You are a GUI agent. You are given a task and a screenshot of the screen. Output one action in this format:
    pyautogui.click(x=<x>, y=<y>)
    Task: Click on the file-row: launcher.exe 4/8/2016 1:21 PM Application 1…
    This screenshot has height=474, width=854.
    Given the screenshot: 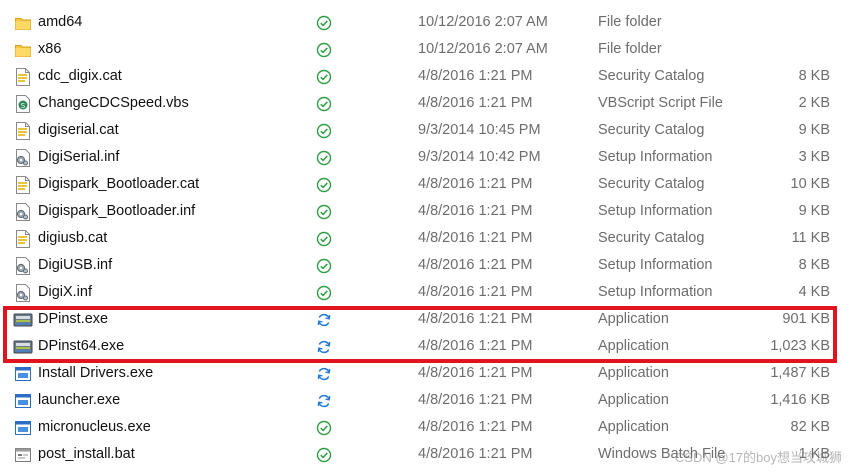 What is the action you would take?
    pyautogui.click(x=427, y=400)
    